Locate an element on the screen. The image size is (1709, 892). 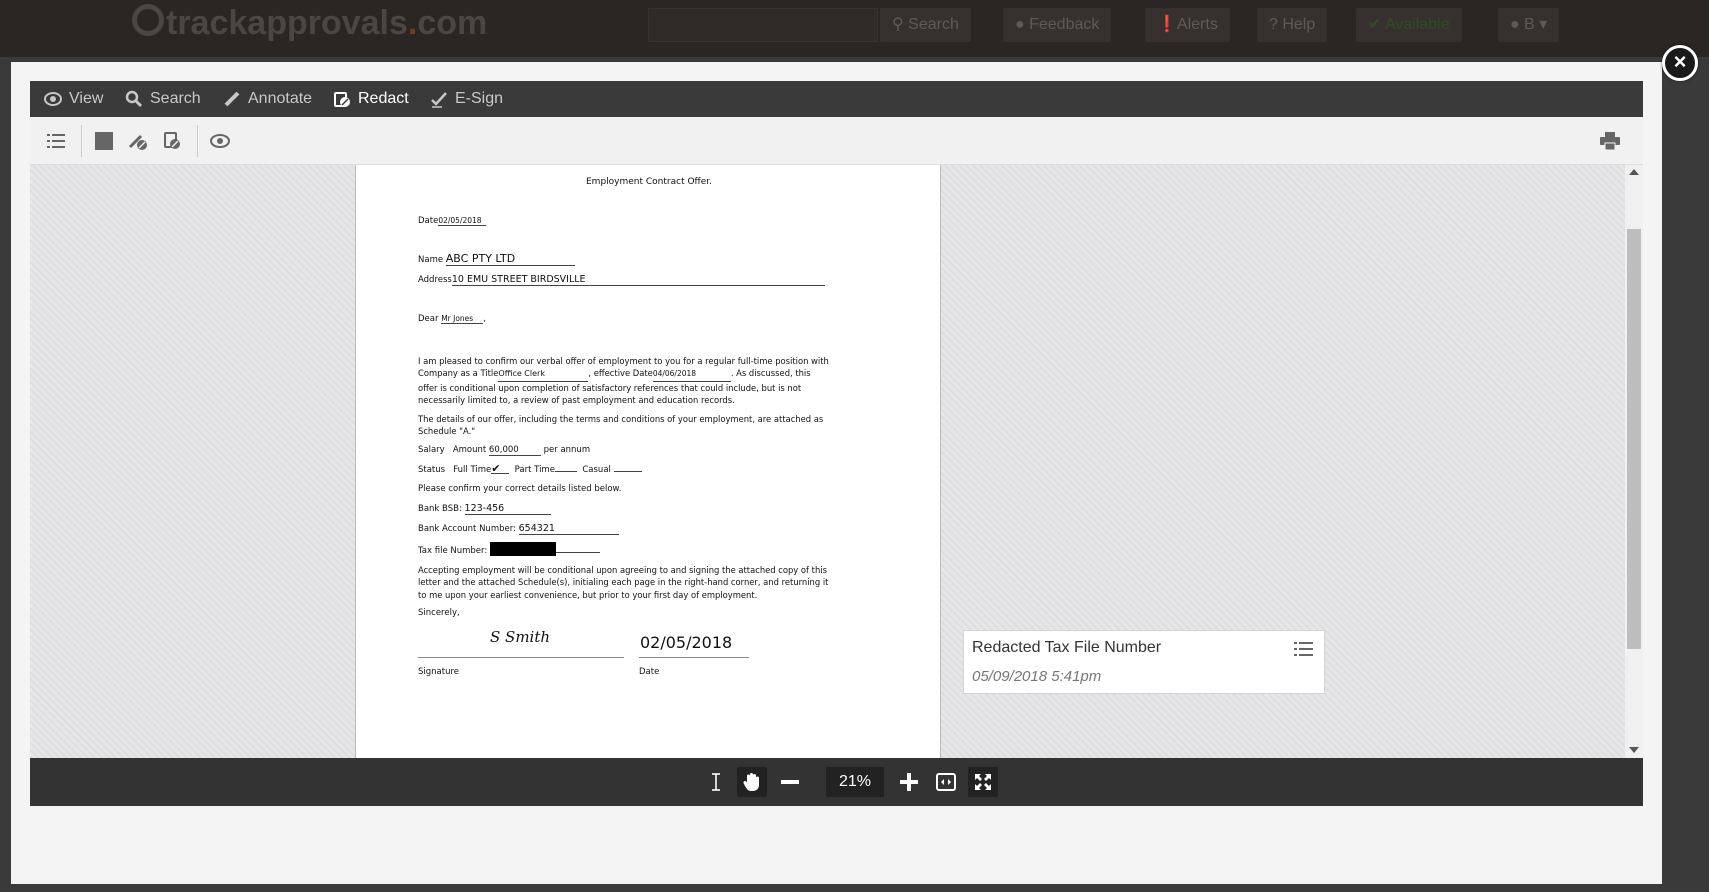
tab-esign: E-Sign is located at coordinates (466, 99).